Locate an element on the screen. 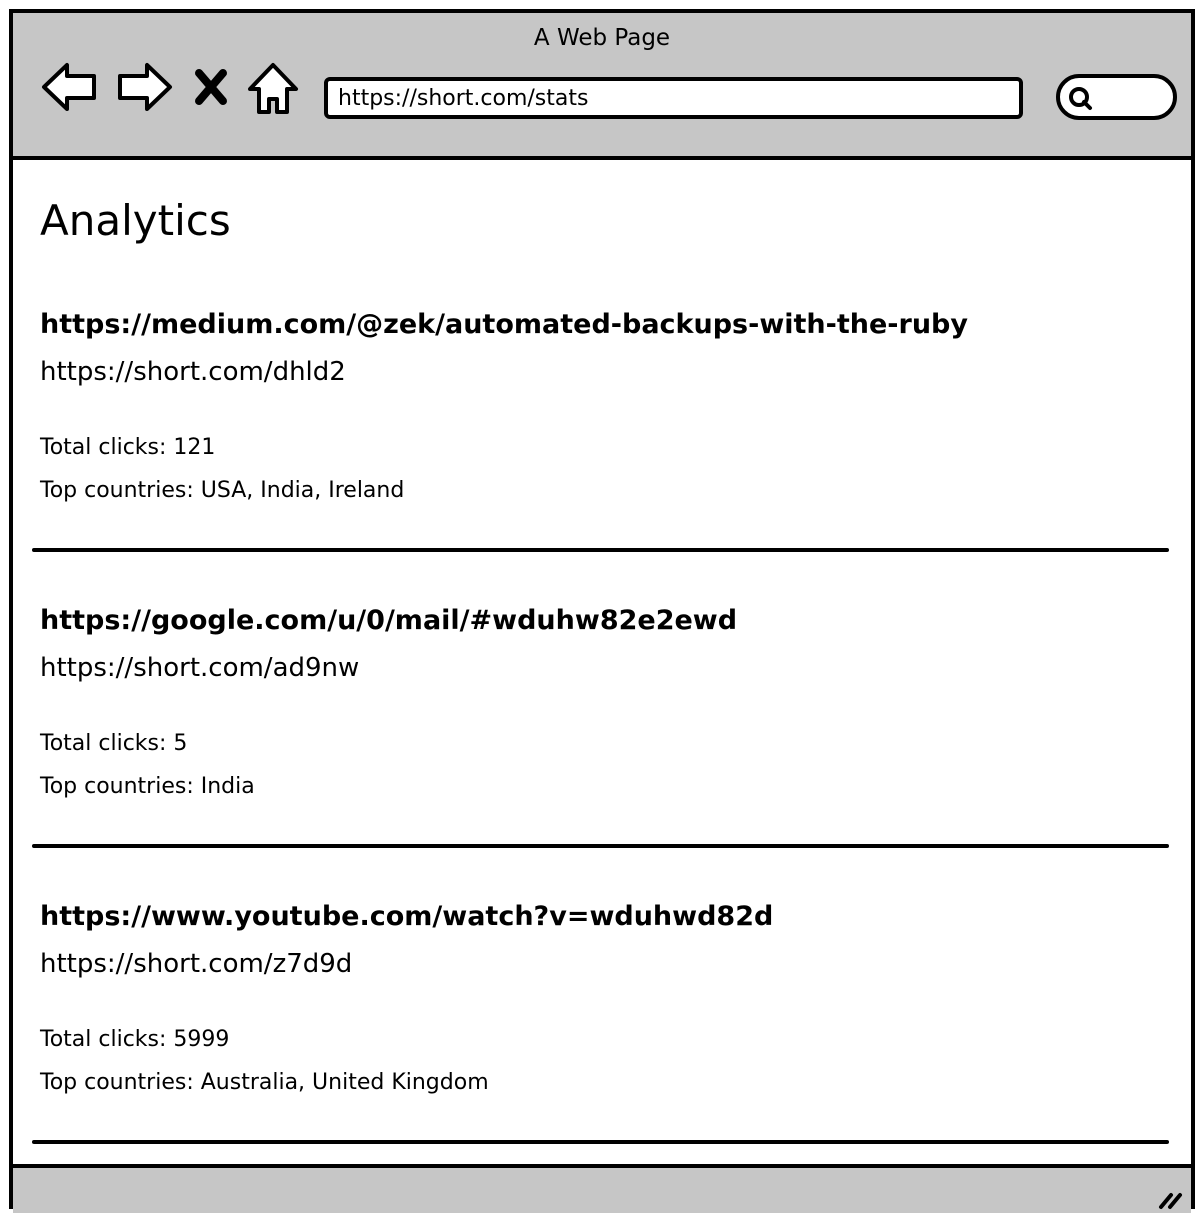 The width and height of the screenshot is (1195, 1215). address-bar: https://short.com/stats is located at coordinates (673, 98).